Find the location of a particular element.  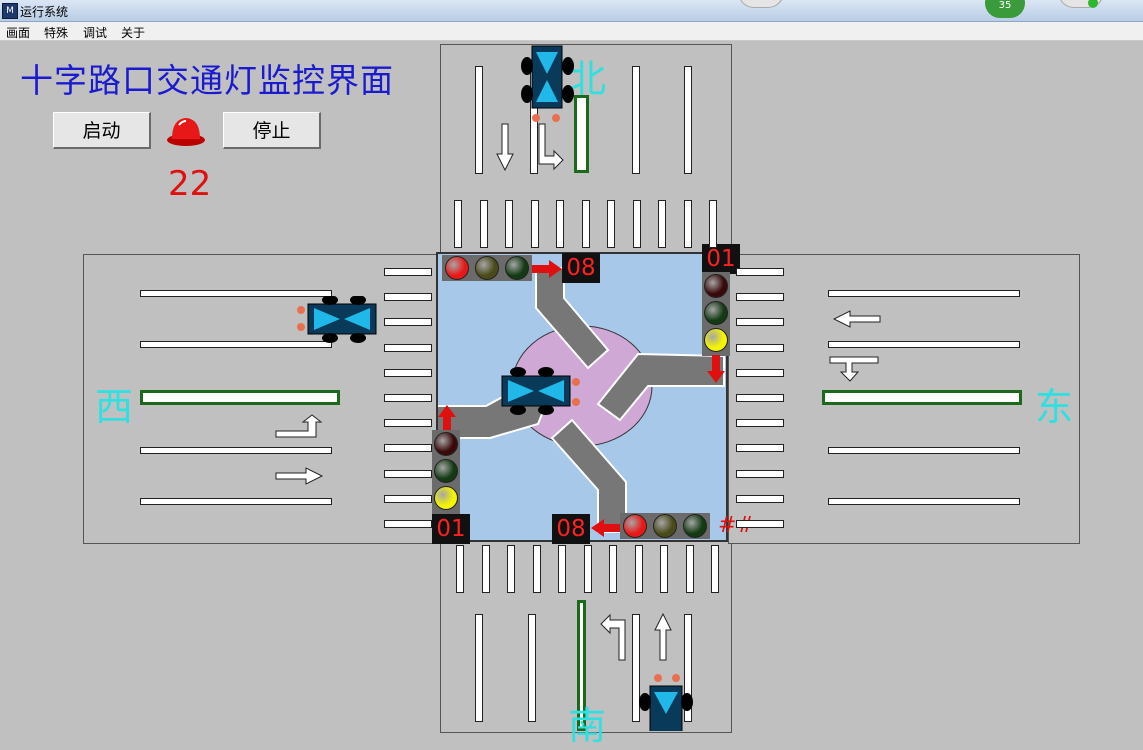

menu-item-screen: 画面 is located at coordinates (18, 32).